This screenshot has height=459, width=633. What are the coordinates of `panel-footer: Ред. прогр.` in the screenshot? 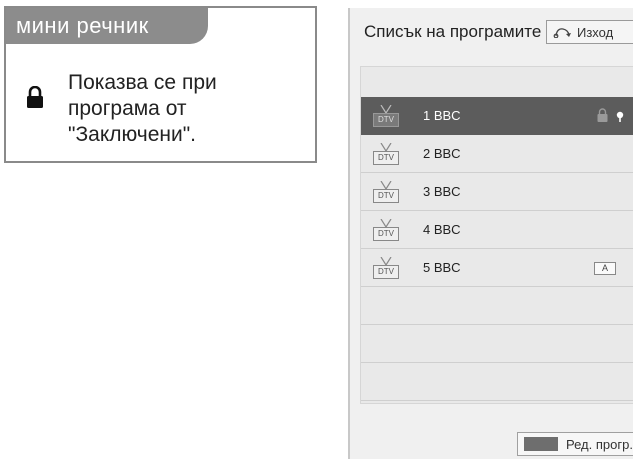 It's located at (491, 442).